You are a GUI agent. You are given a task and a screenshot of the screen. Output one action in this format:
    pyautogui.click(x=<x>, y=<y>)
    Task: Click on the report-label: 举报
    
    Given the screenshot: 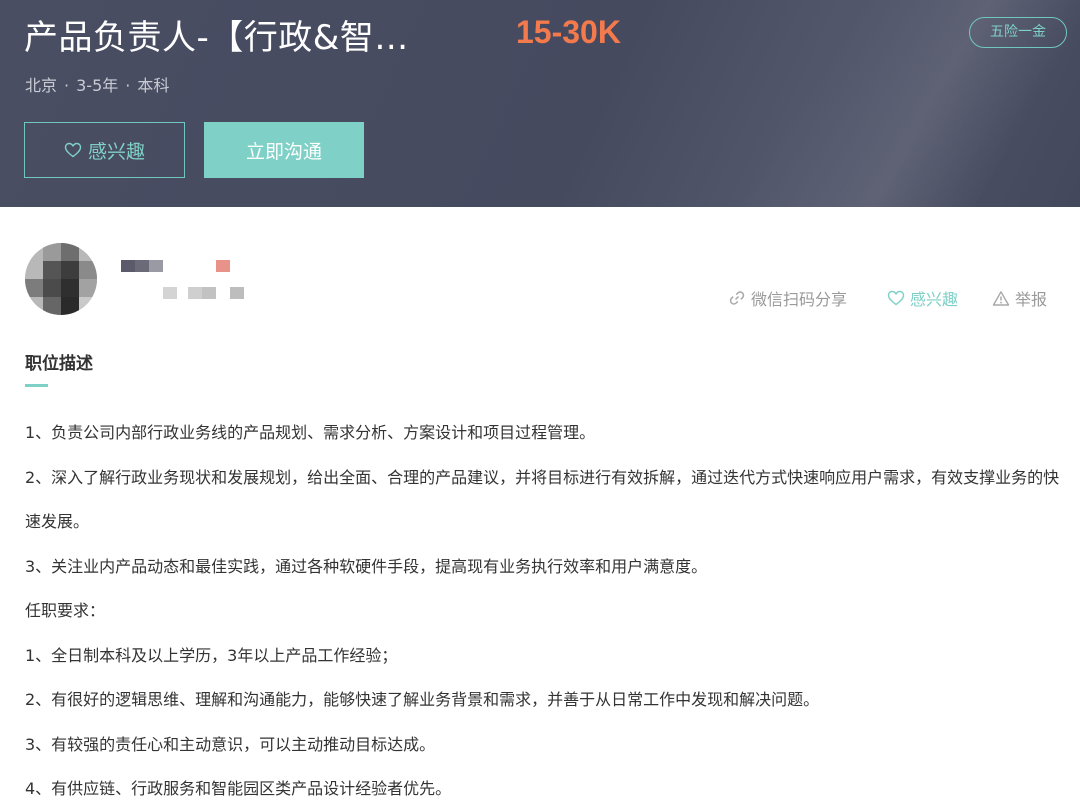 What is the action you would take?
    pyautogui.click(x=1031, y=299)
    